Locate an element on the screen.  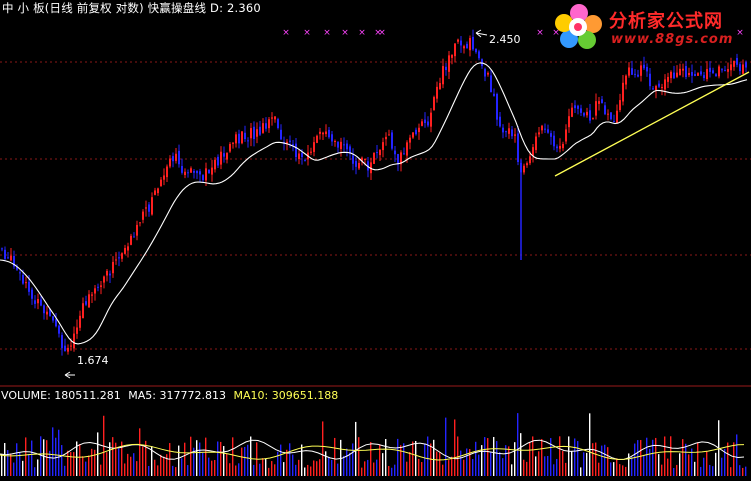
d-value: 2.360 is located at coordinates (244, 8).